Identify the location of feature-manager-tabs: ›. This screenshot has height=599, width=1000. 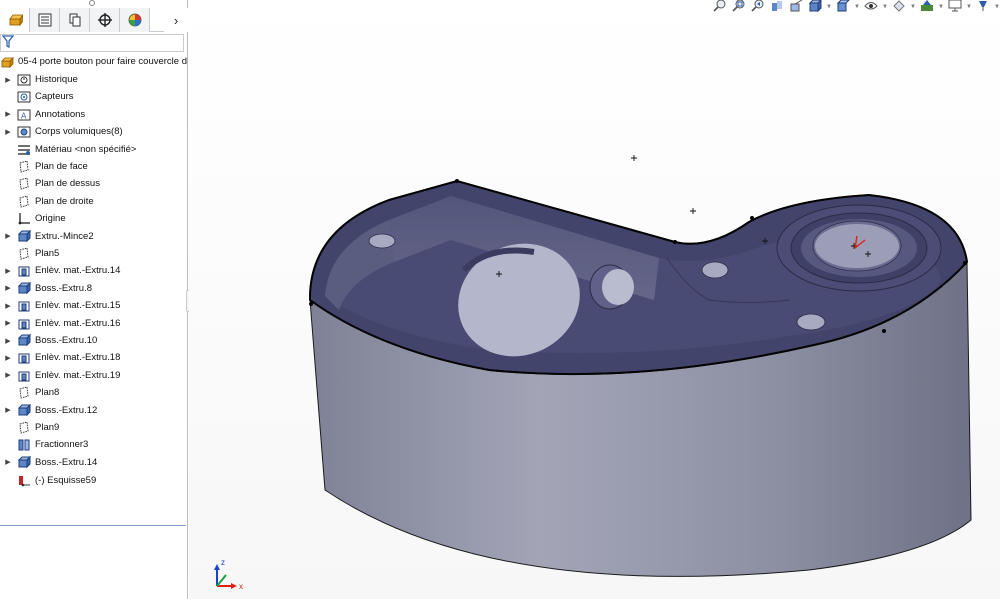
(94, 20).